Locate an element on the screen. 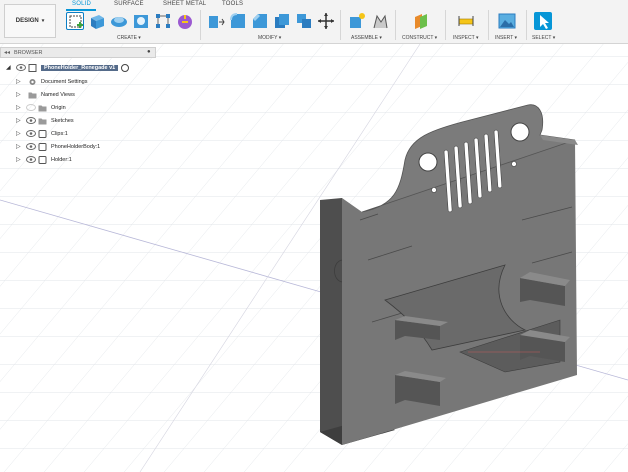  create-sketch-icon is located at coordinates (75, 21).